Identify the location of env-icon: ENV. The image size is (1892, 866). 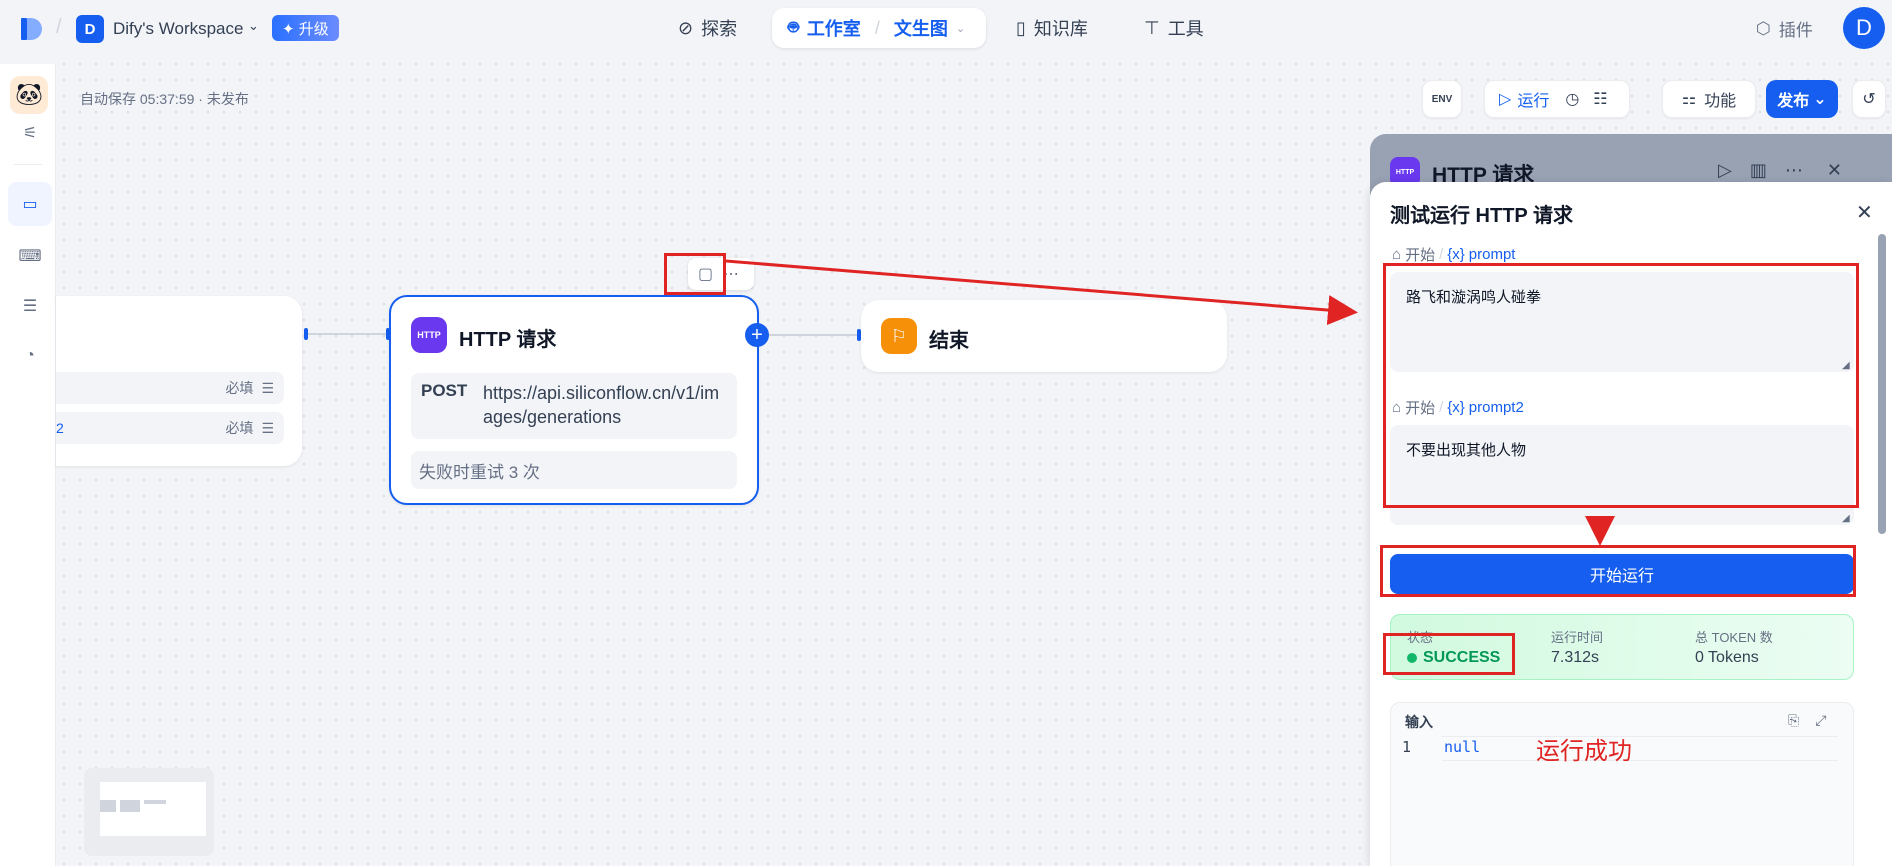
(1442, 99).